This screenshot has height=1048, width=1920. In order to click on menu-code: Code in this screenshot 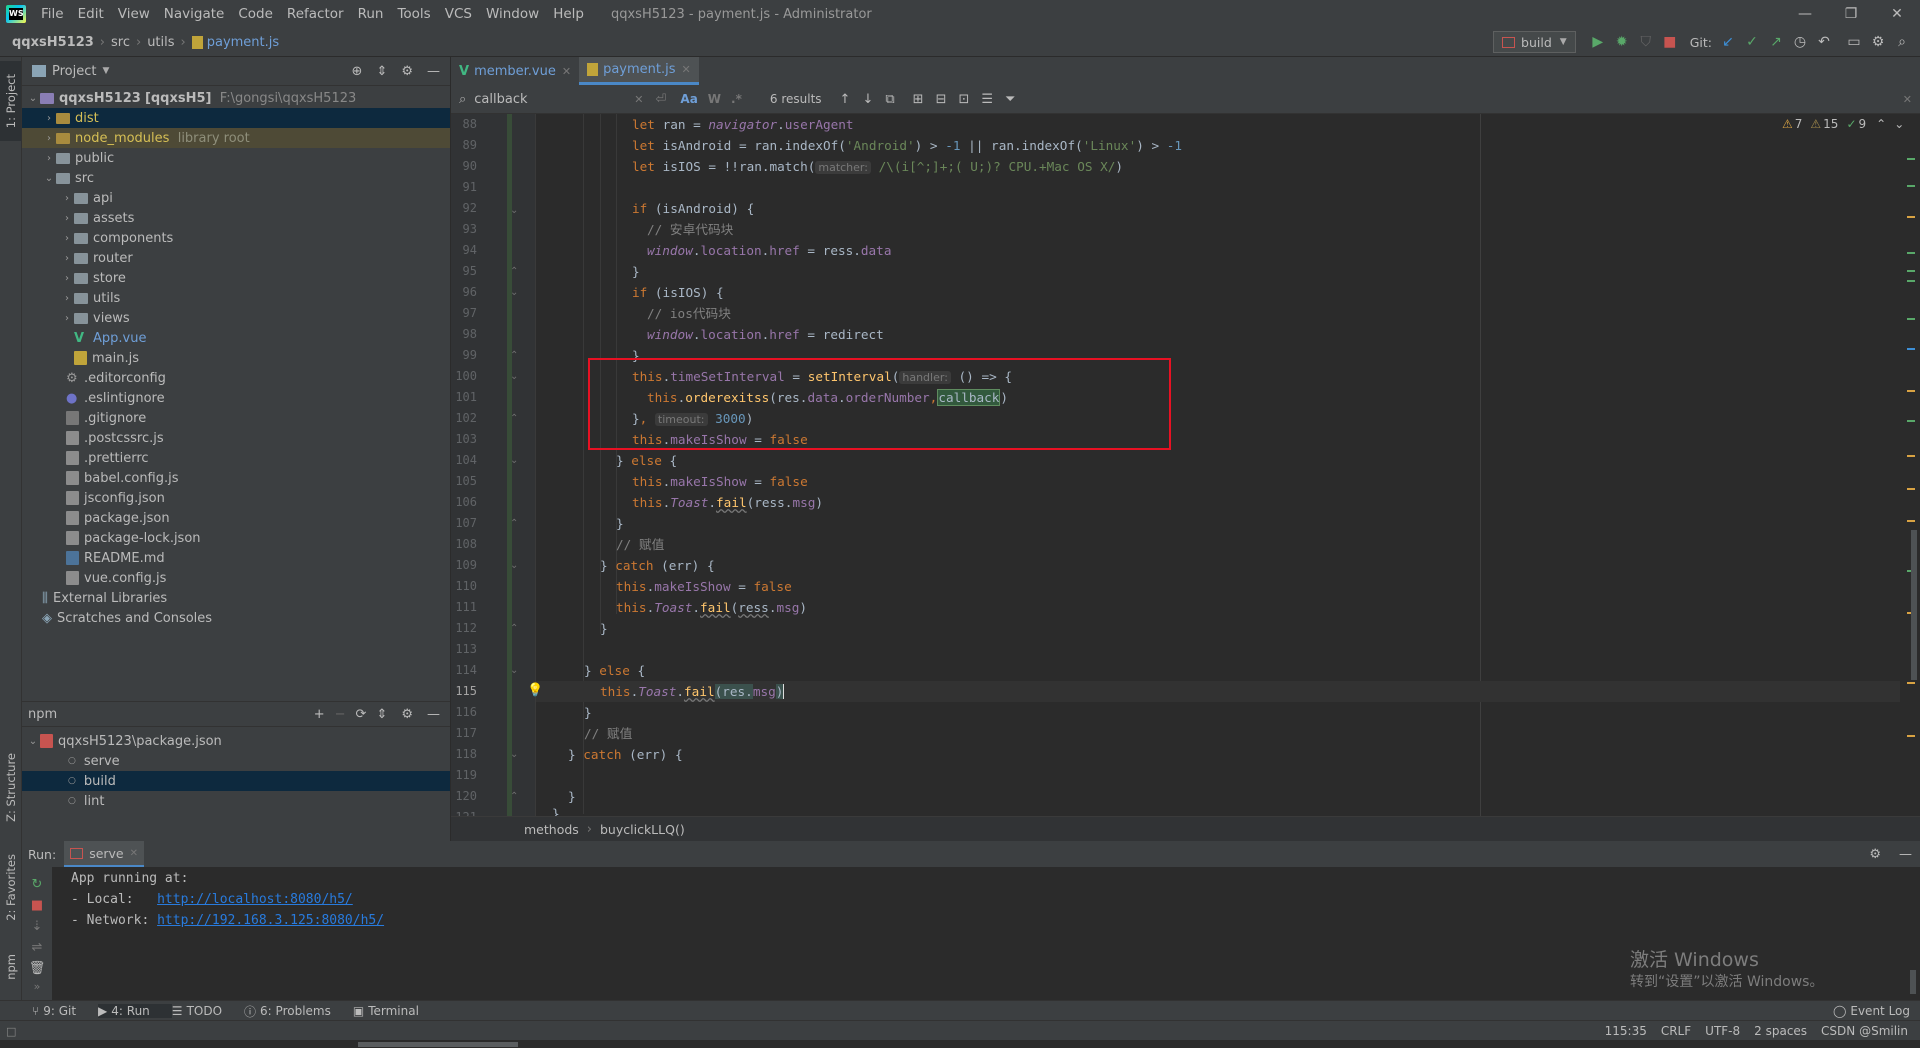, I will do `click(255, 14)`.